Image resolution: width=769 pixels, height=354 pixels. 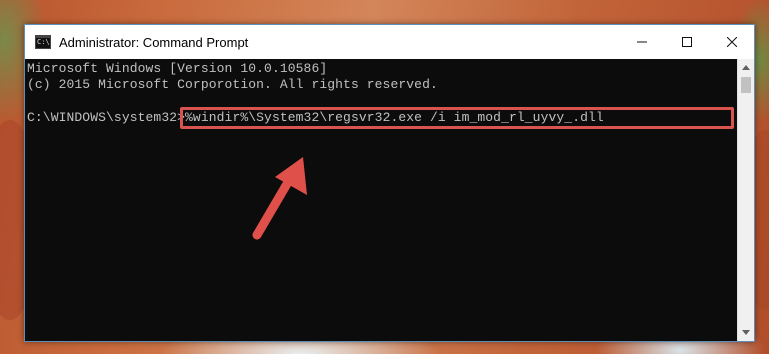 I want to click on maximize-icon, so click(x=686, y=42).